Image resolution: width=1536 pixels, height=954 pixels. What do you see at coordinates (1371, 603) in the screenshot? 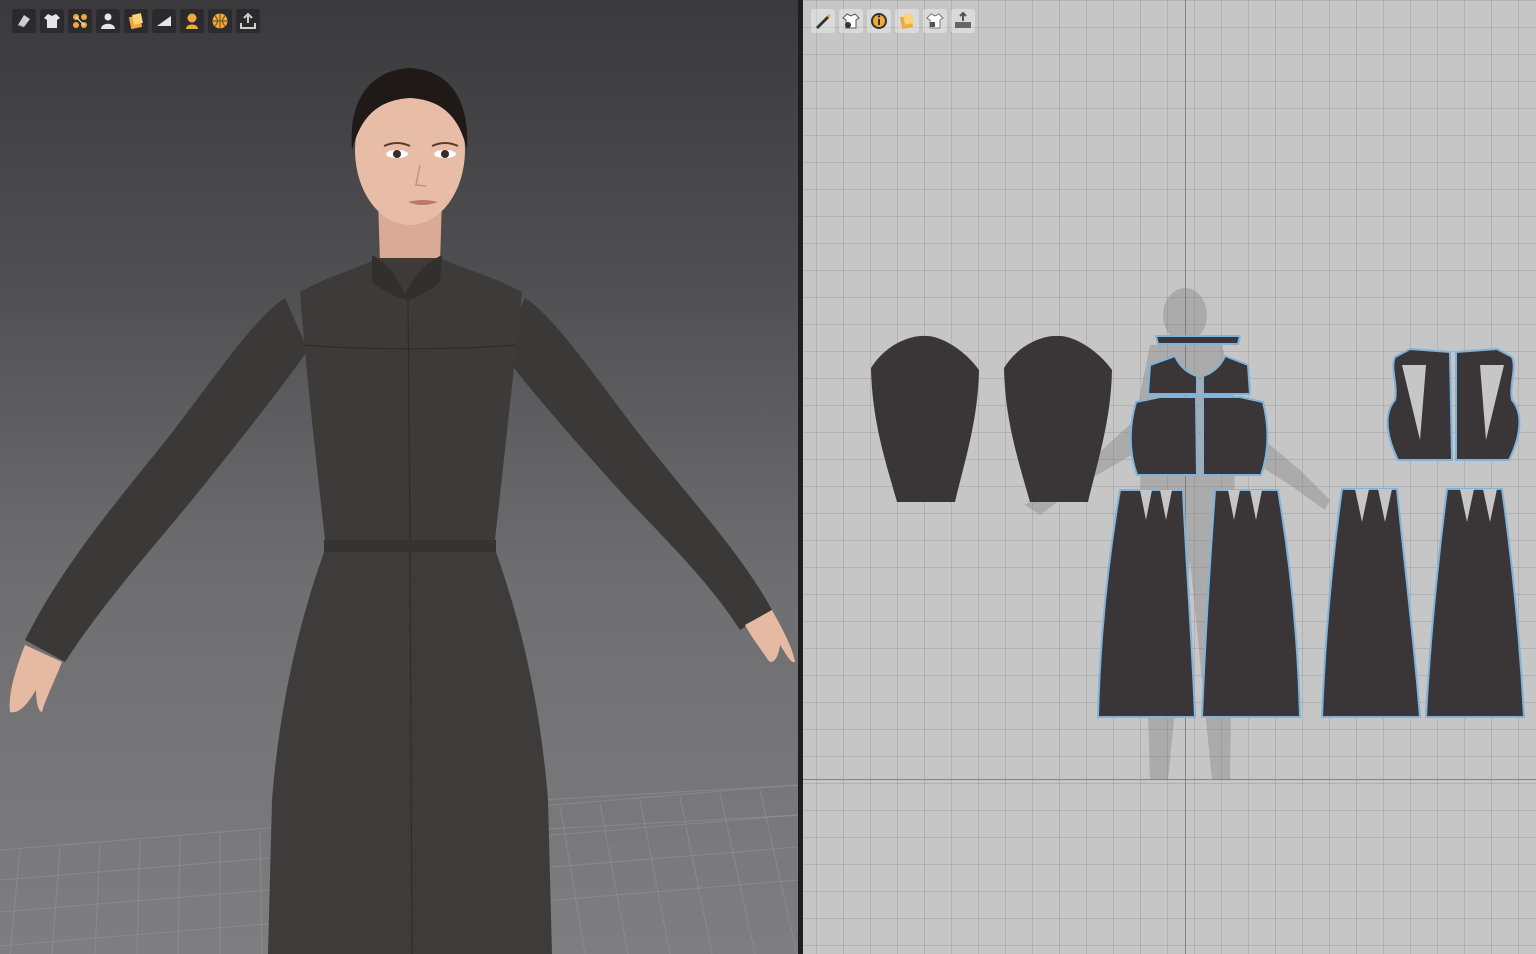
I see `pattern-piece-back-skirt-left` at bounding box center [1371, 603].